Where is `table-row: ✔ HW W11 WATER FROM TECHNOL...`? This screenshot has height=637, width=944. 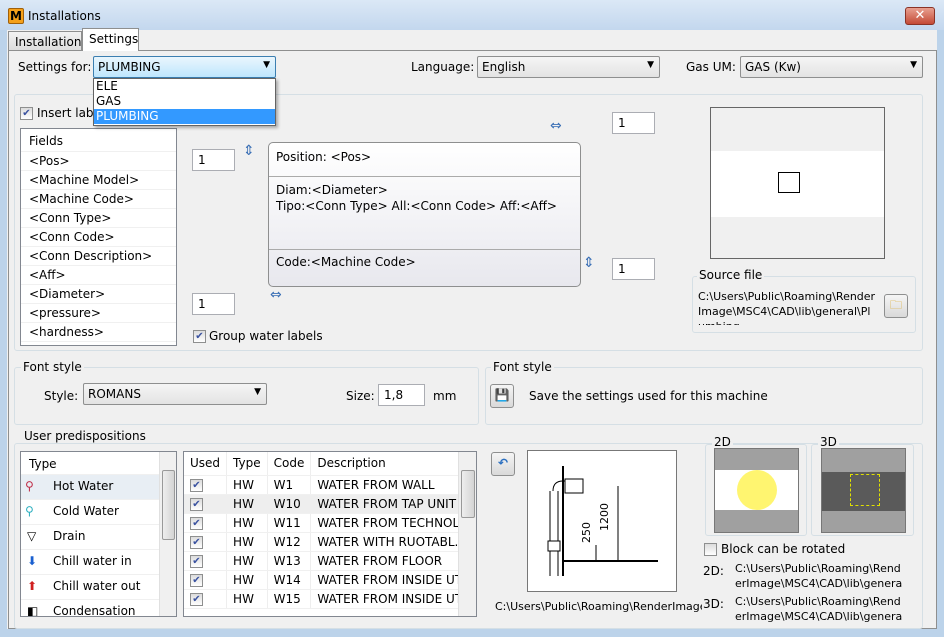
table-row: ✔ HW W11 WATER FROM TECHNOL... is located at coordinates (330, 523).